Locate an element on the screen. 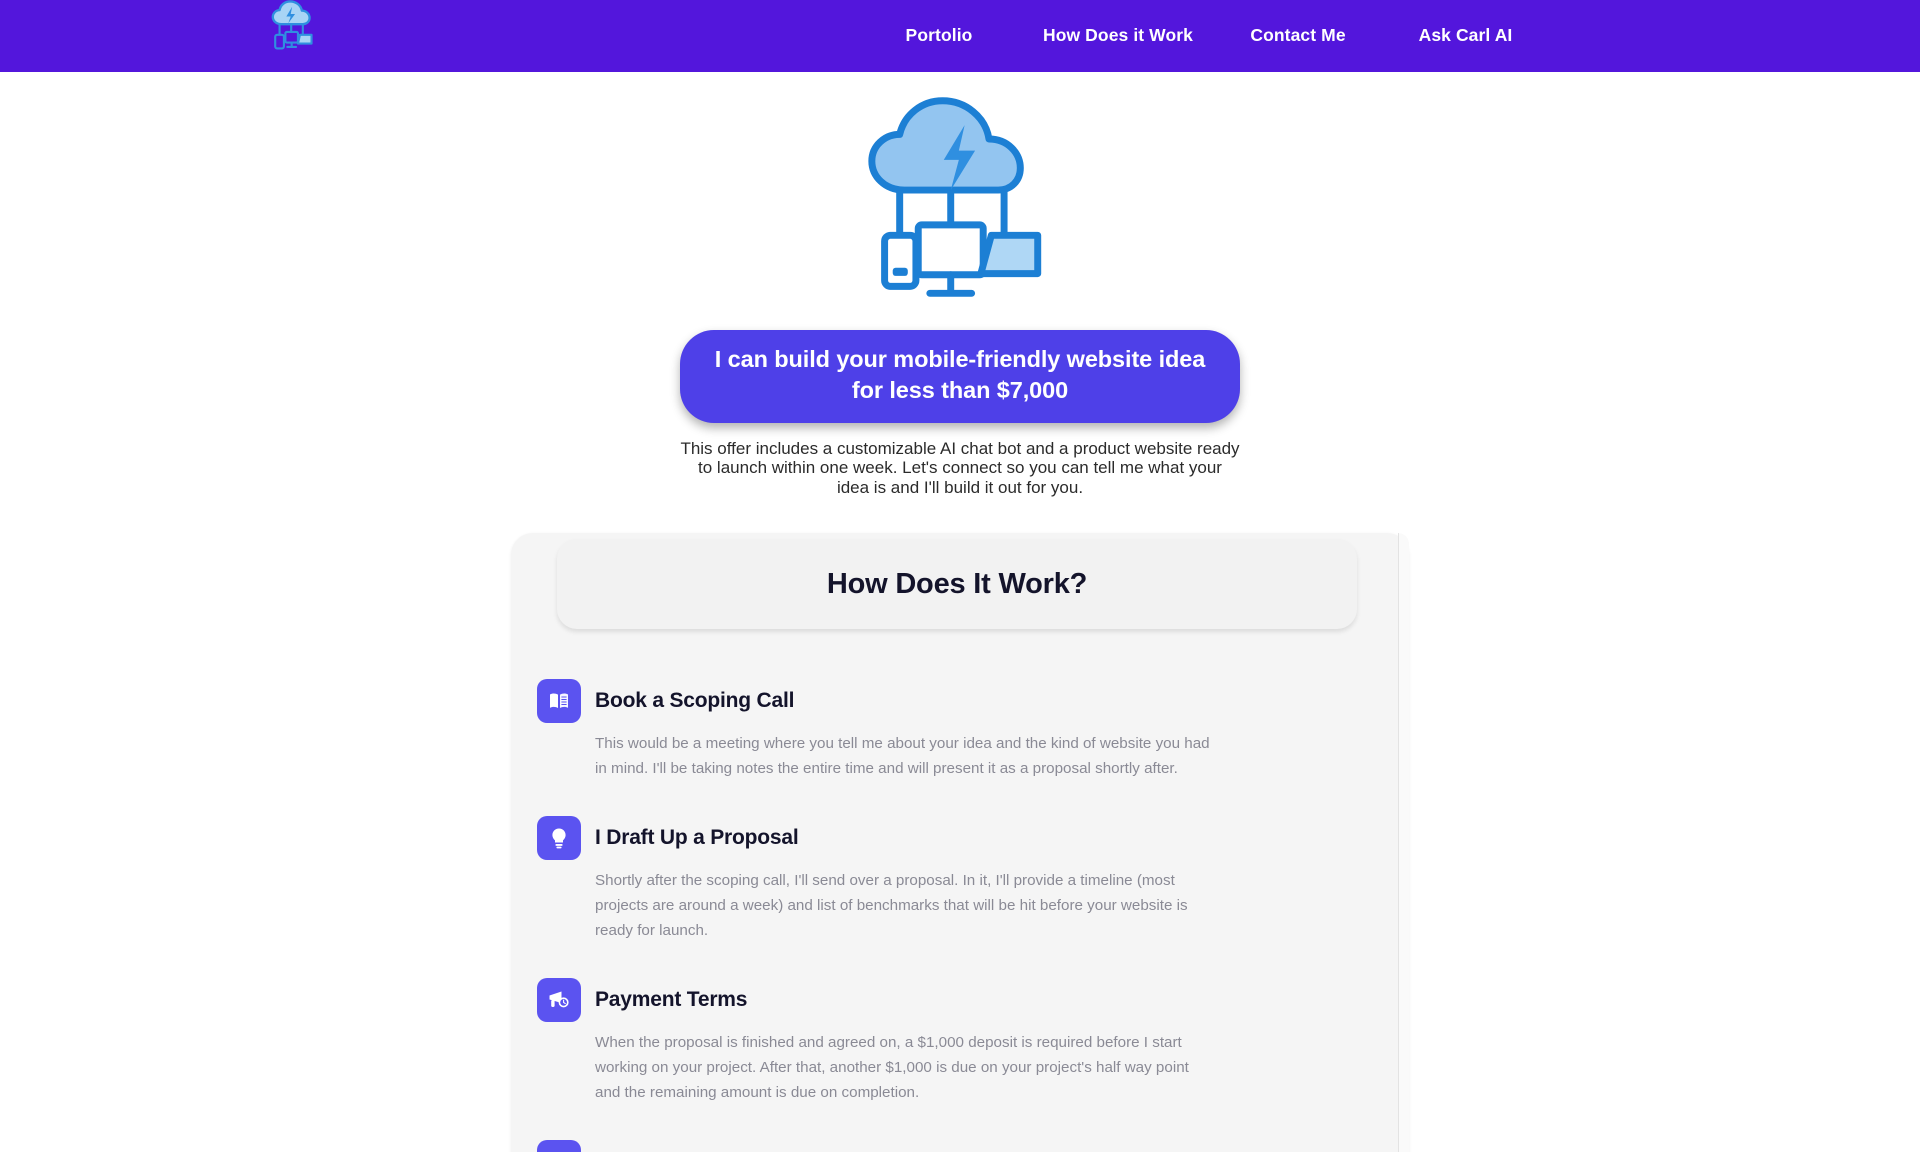 The height and width of the screenshot is (1152, 1920). step-header: I Draft Up a Proposal is located at coordinates (964, 838).